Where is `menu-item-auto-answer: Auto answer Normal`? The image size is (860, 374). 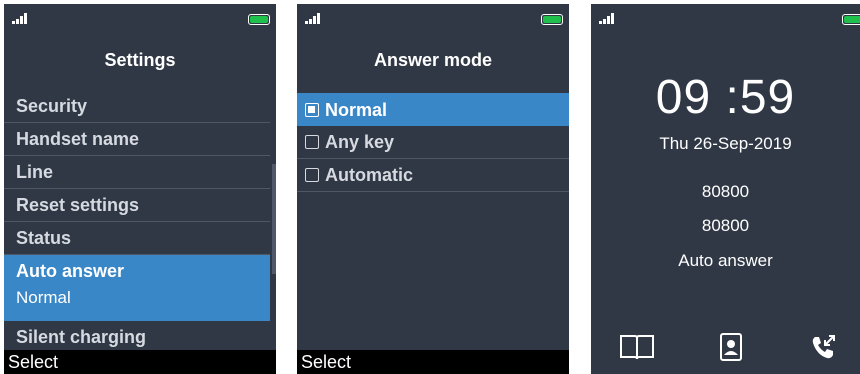 menu-item-auto-answer: Auto answer Normal is located at coordinates (137, 288).